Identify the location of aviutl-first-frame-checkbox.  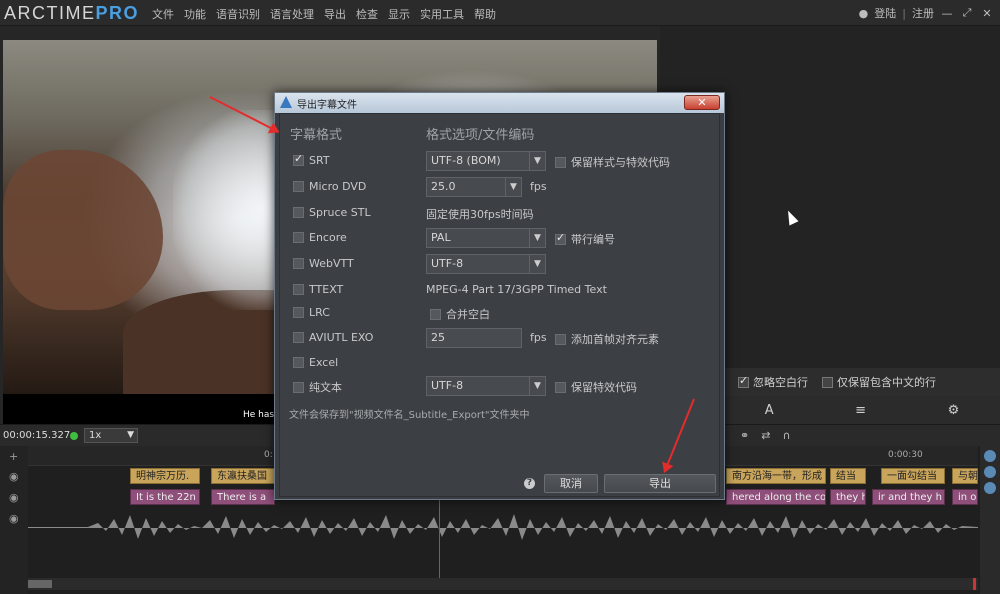
(560, 339).